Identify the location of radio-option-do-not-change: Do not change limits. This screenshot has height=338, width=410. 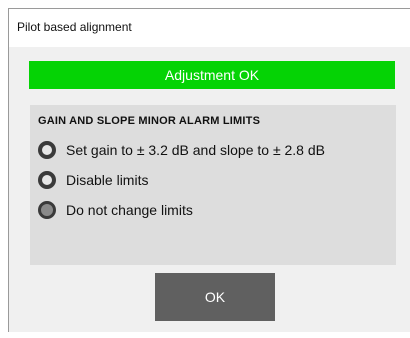
(115, 210).